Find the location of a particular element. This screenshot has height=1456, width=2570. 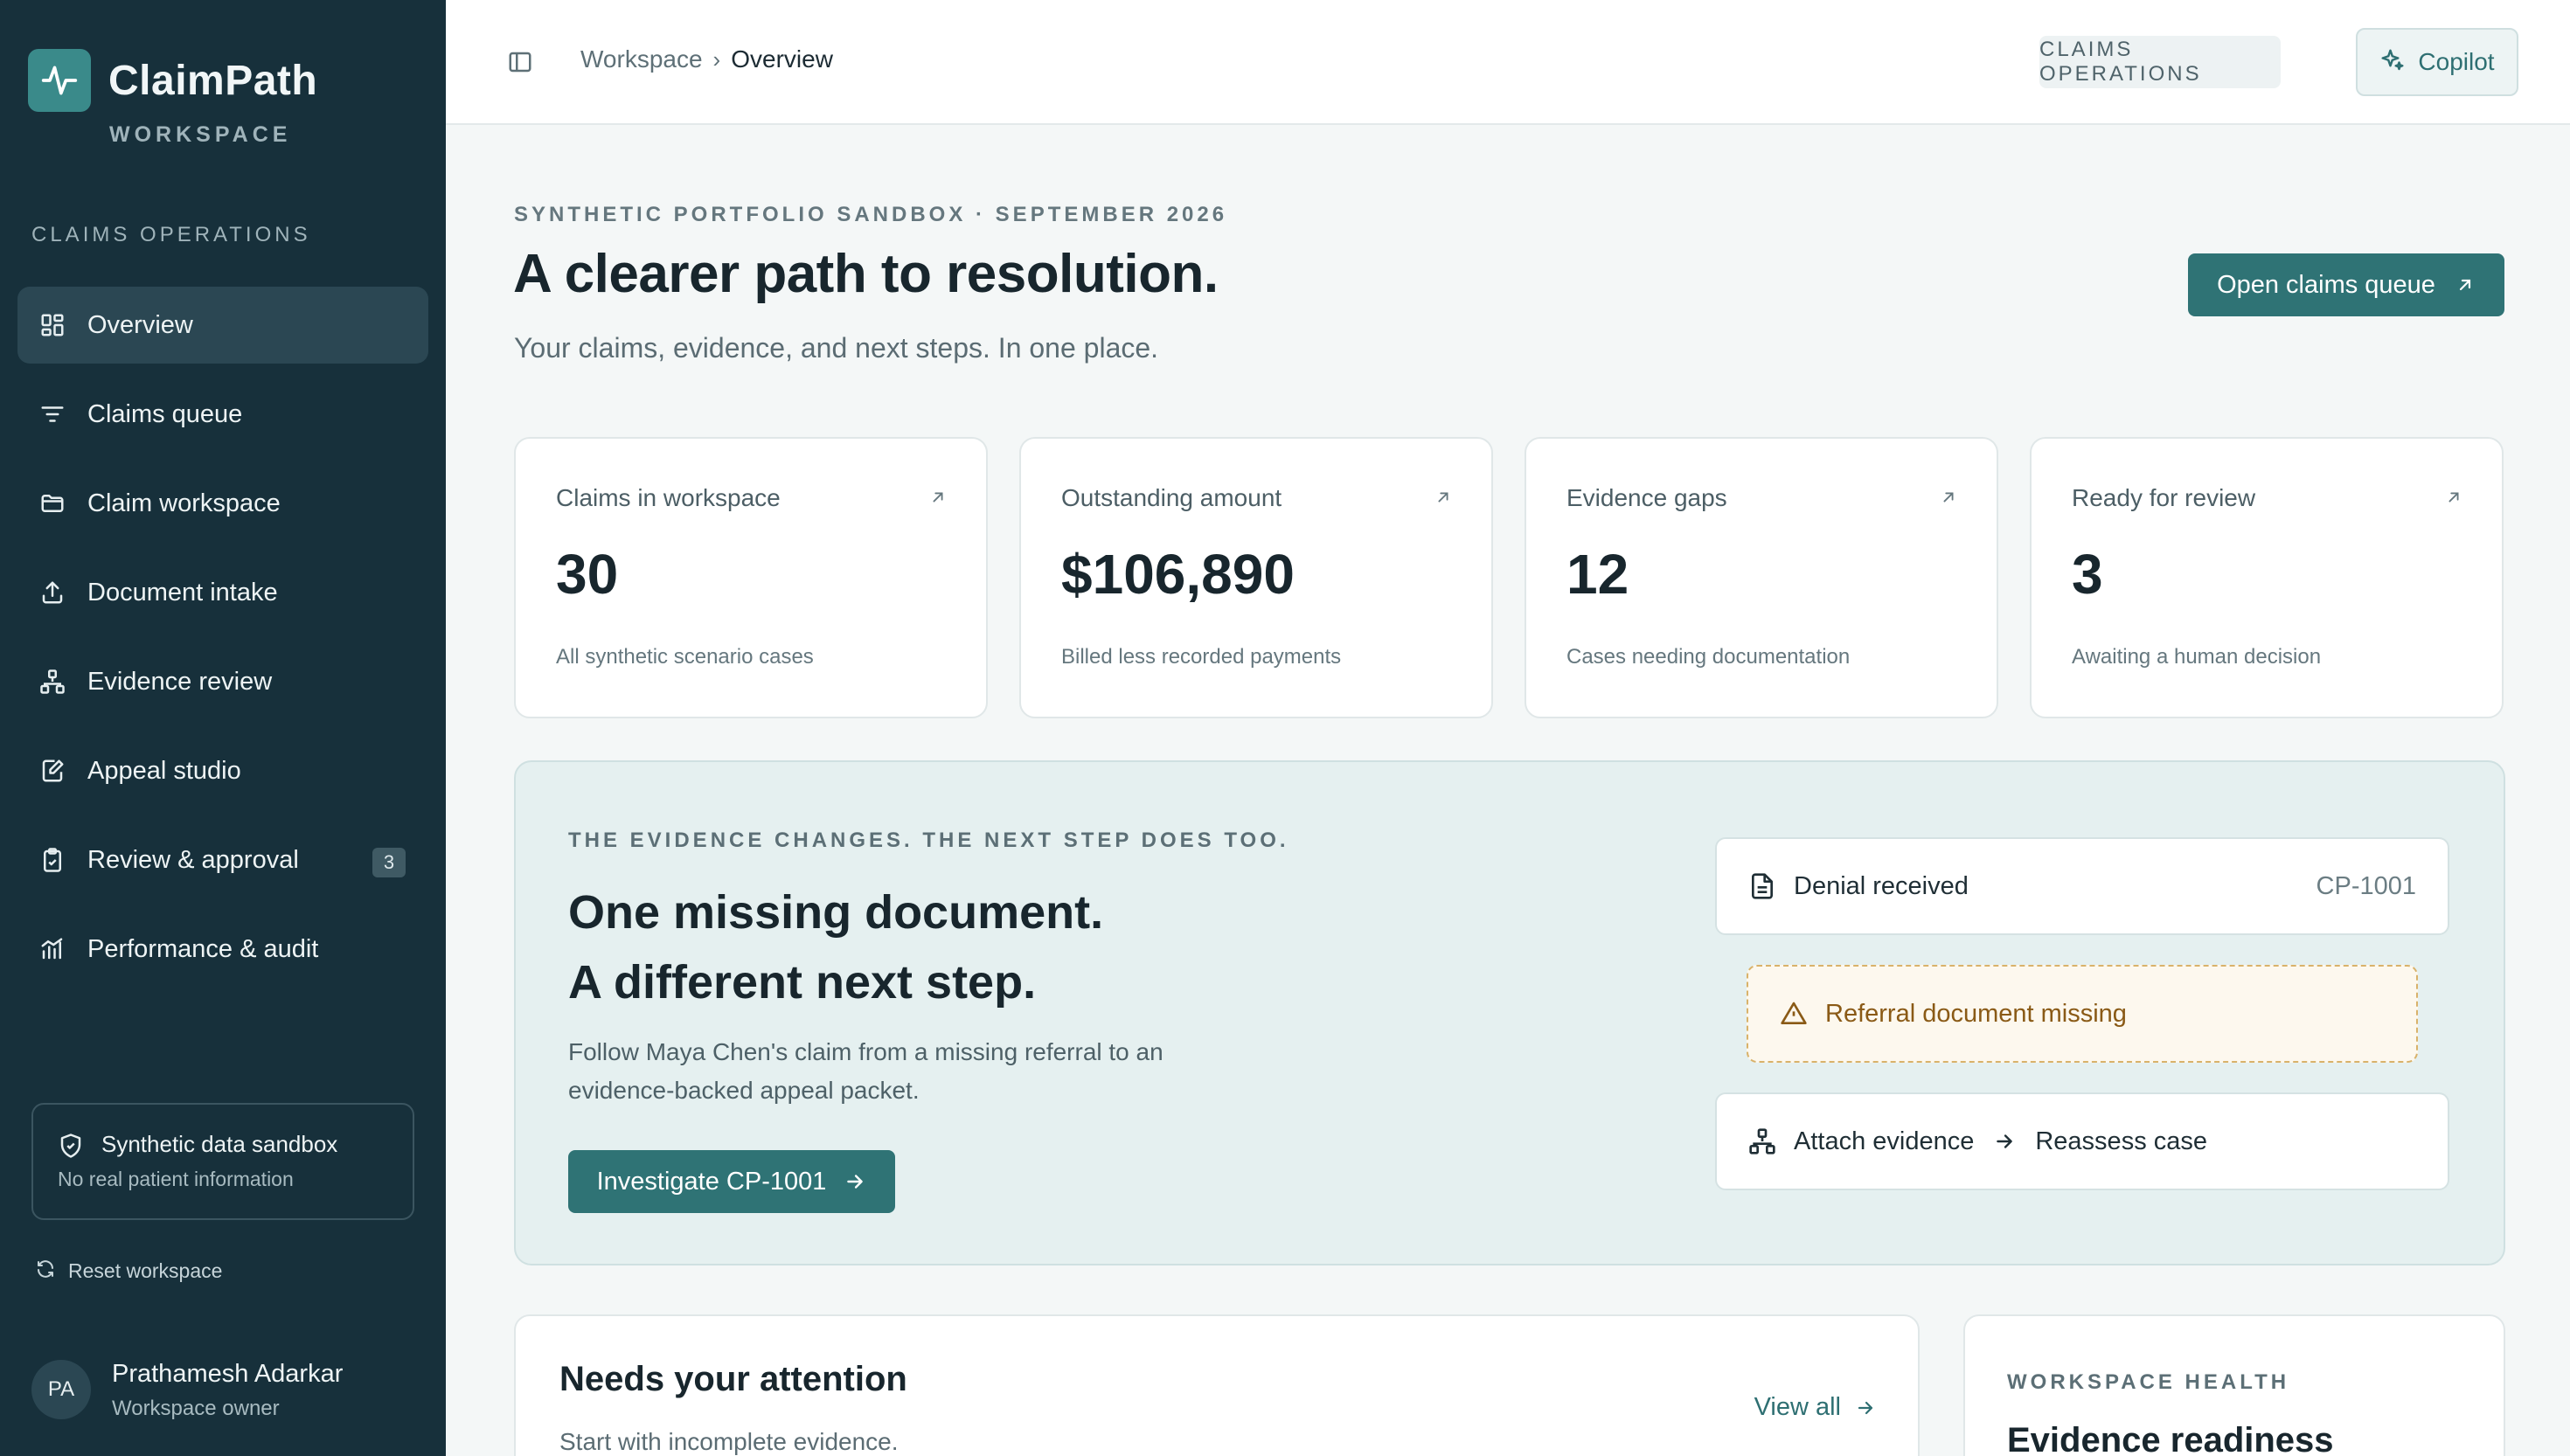

claim-id: CP-1001 is located at coordinates (2366, 885).